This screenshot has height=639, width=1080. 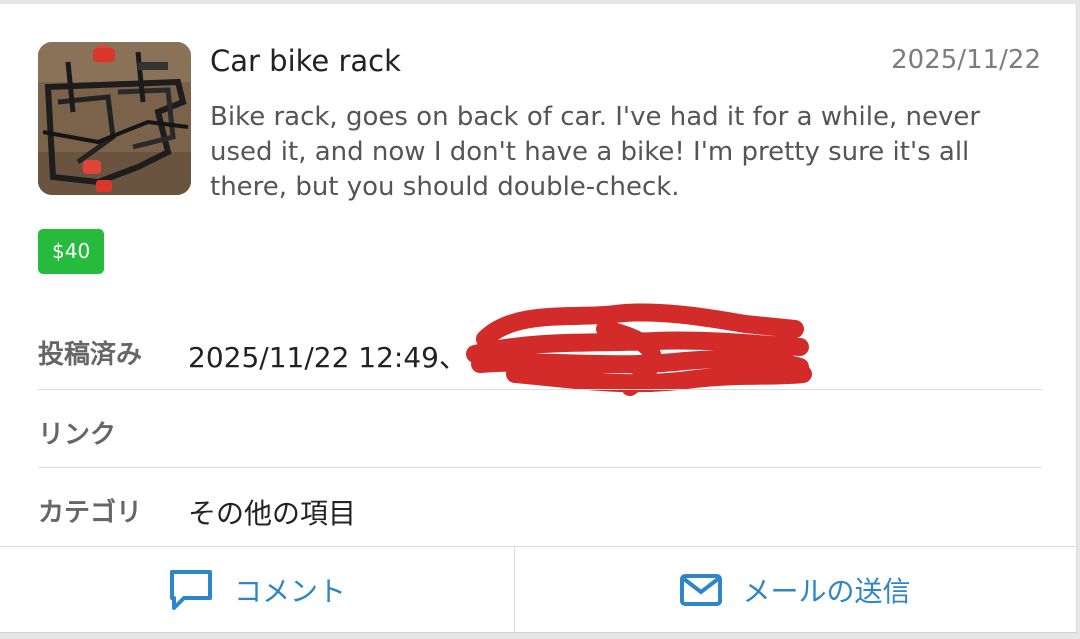 What do you see at coordinates (272, 512) in the screenshot?
I see `category-link: その他の項目` at bounding box center [272, 512].